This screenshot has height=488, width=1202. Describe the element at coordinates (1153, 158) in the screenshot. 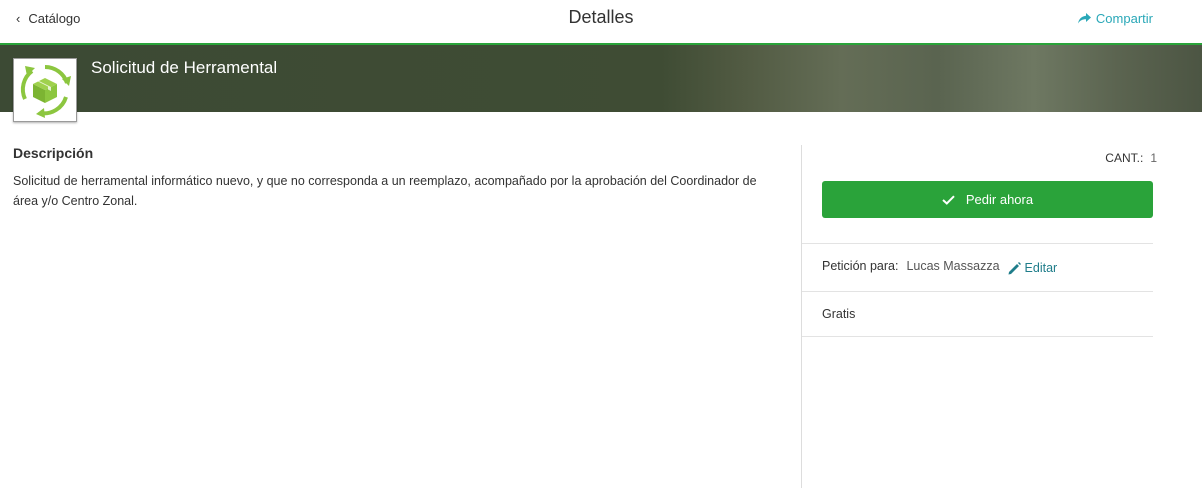

I see `quantity-value: 1` at that location.